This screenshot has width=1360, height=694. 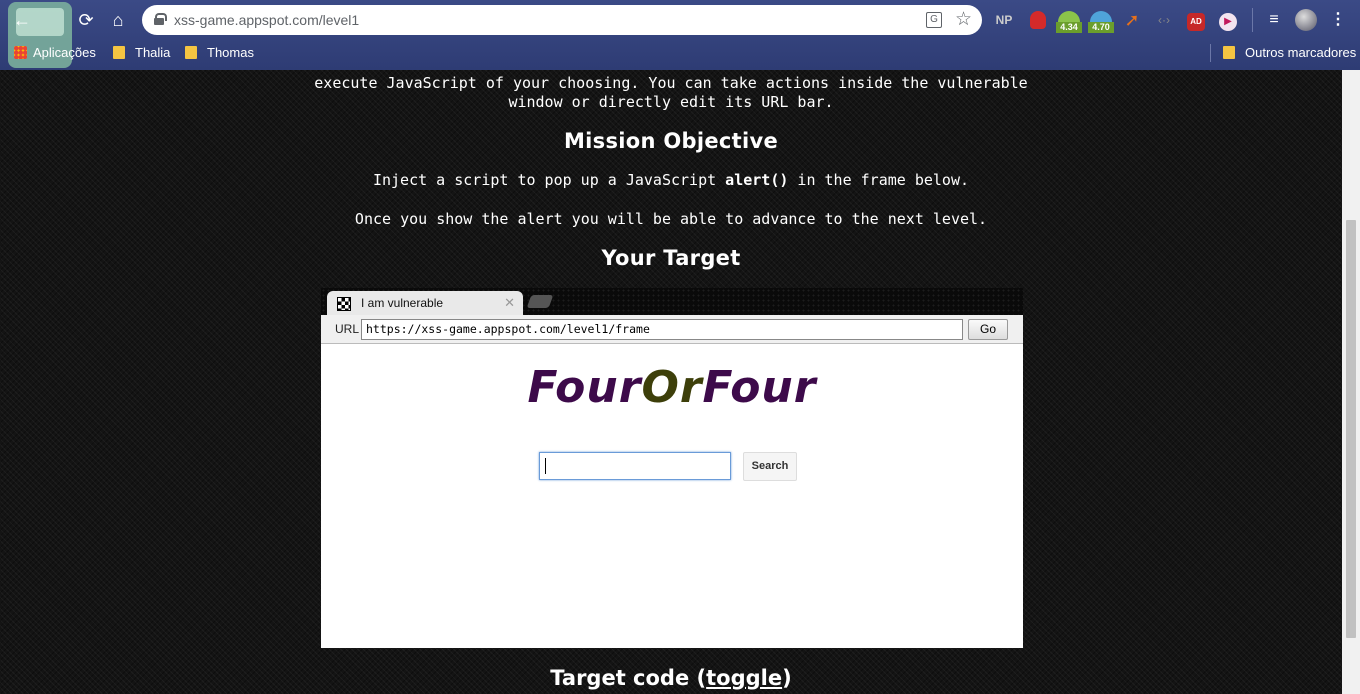 What do you see at coordinates (787, 678) in the screenshot?
I see `target-code-close: )` at bounding box center [787, 678].